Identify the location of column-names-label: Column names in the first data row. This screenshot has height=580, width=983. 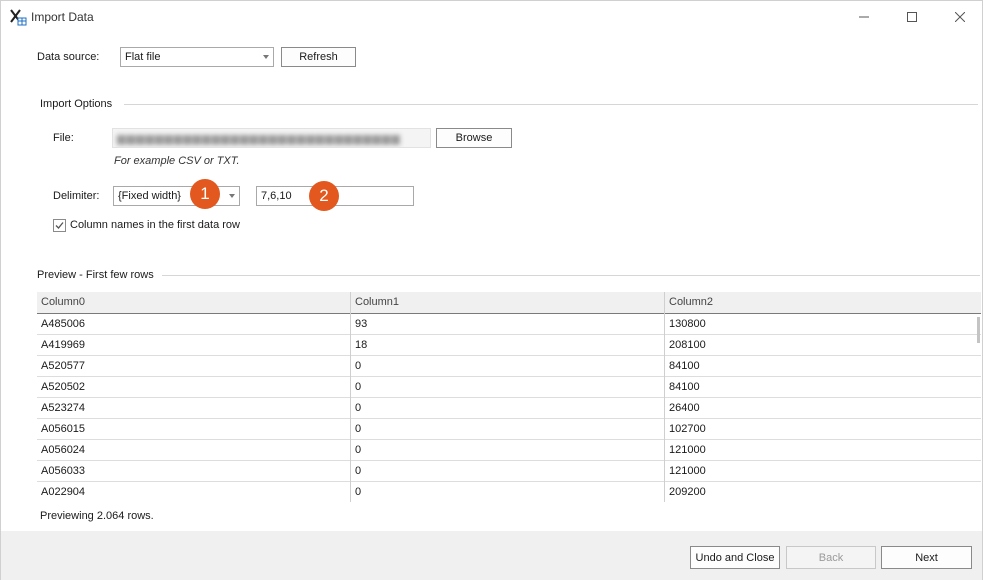
(155, 225).